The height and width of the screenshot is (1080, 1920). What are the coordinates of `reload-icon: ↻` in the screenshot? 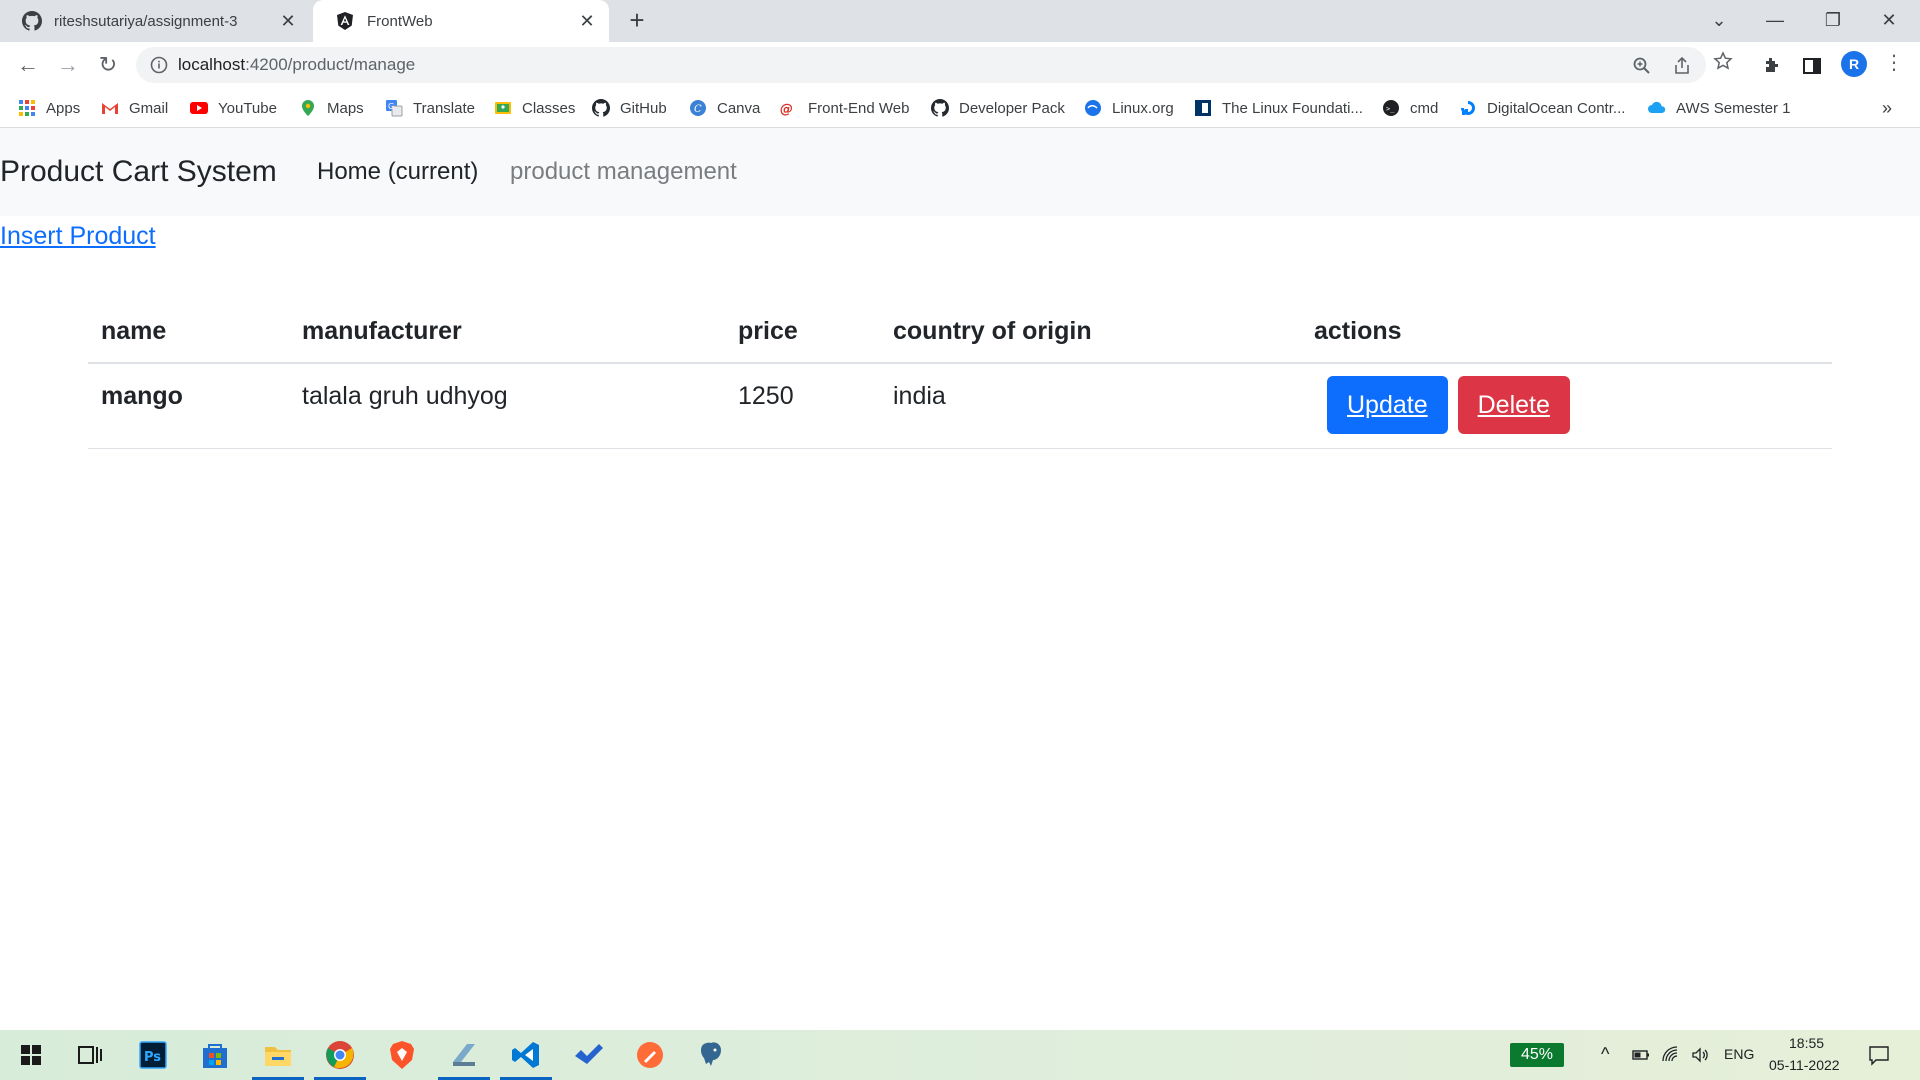 It's located at (108, 65).